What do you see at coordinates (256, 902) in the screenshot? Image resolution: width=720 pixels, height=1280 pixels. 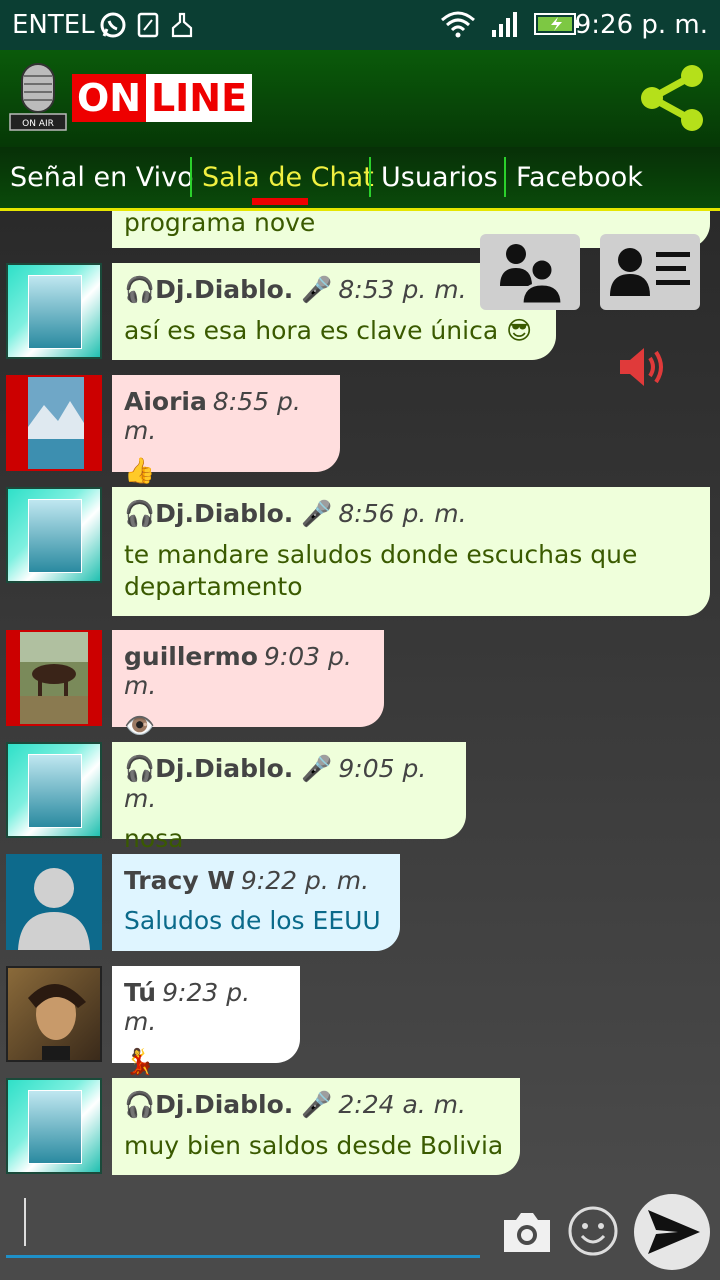 I see `message-bubble: Tracy W 9:22 p. m. Saludos de los EEUU` at bounding box center [256, 902].